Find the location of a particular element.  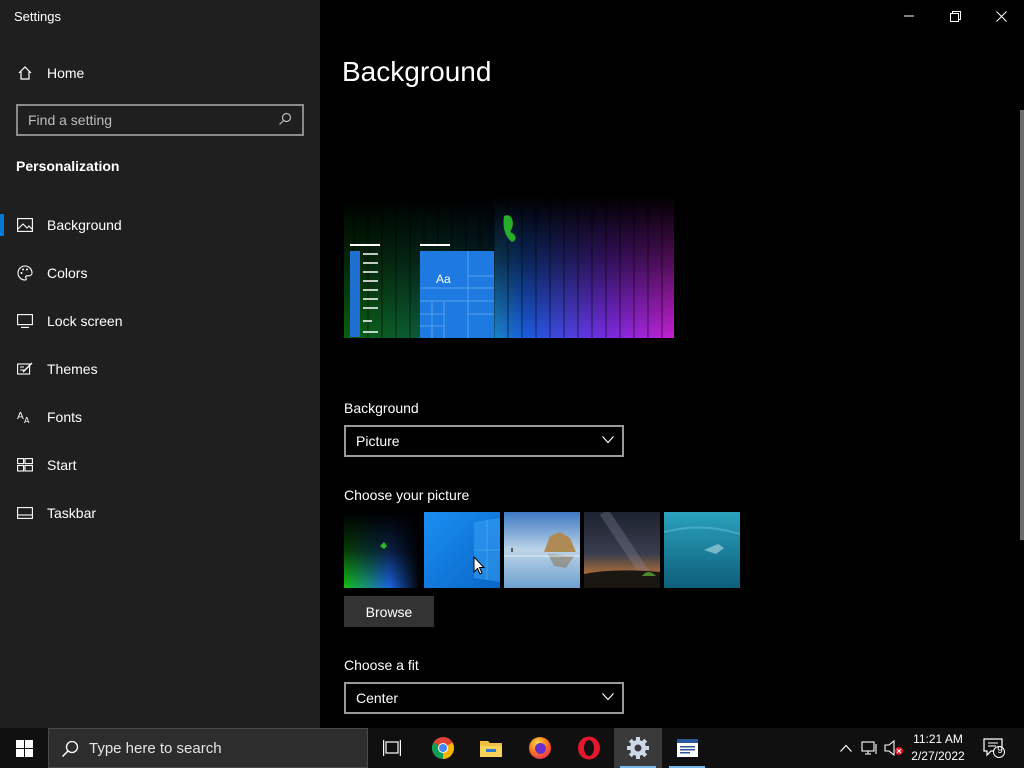

palette-icon is located at coordinates (25, 273).